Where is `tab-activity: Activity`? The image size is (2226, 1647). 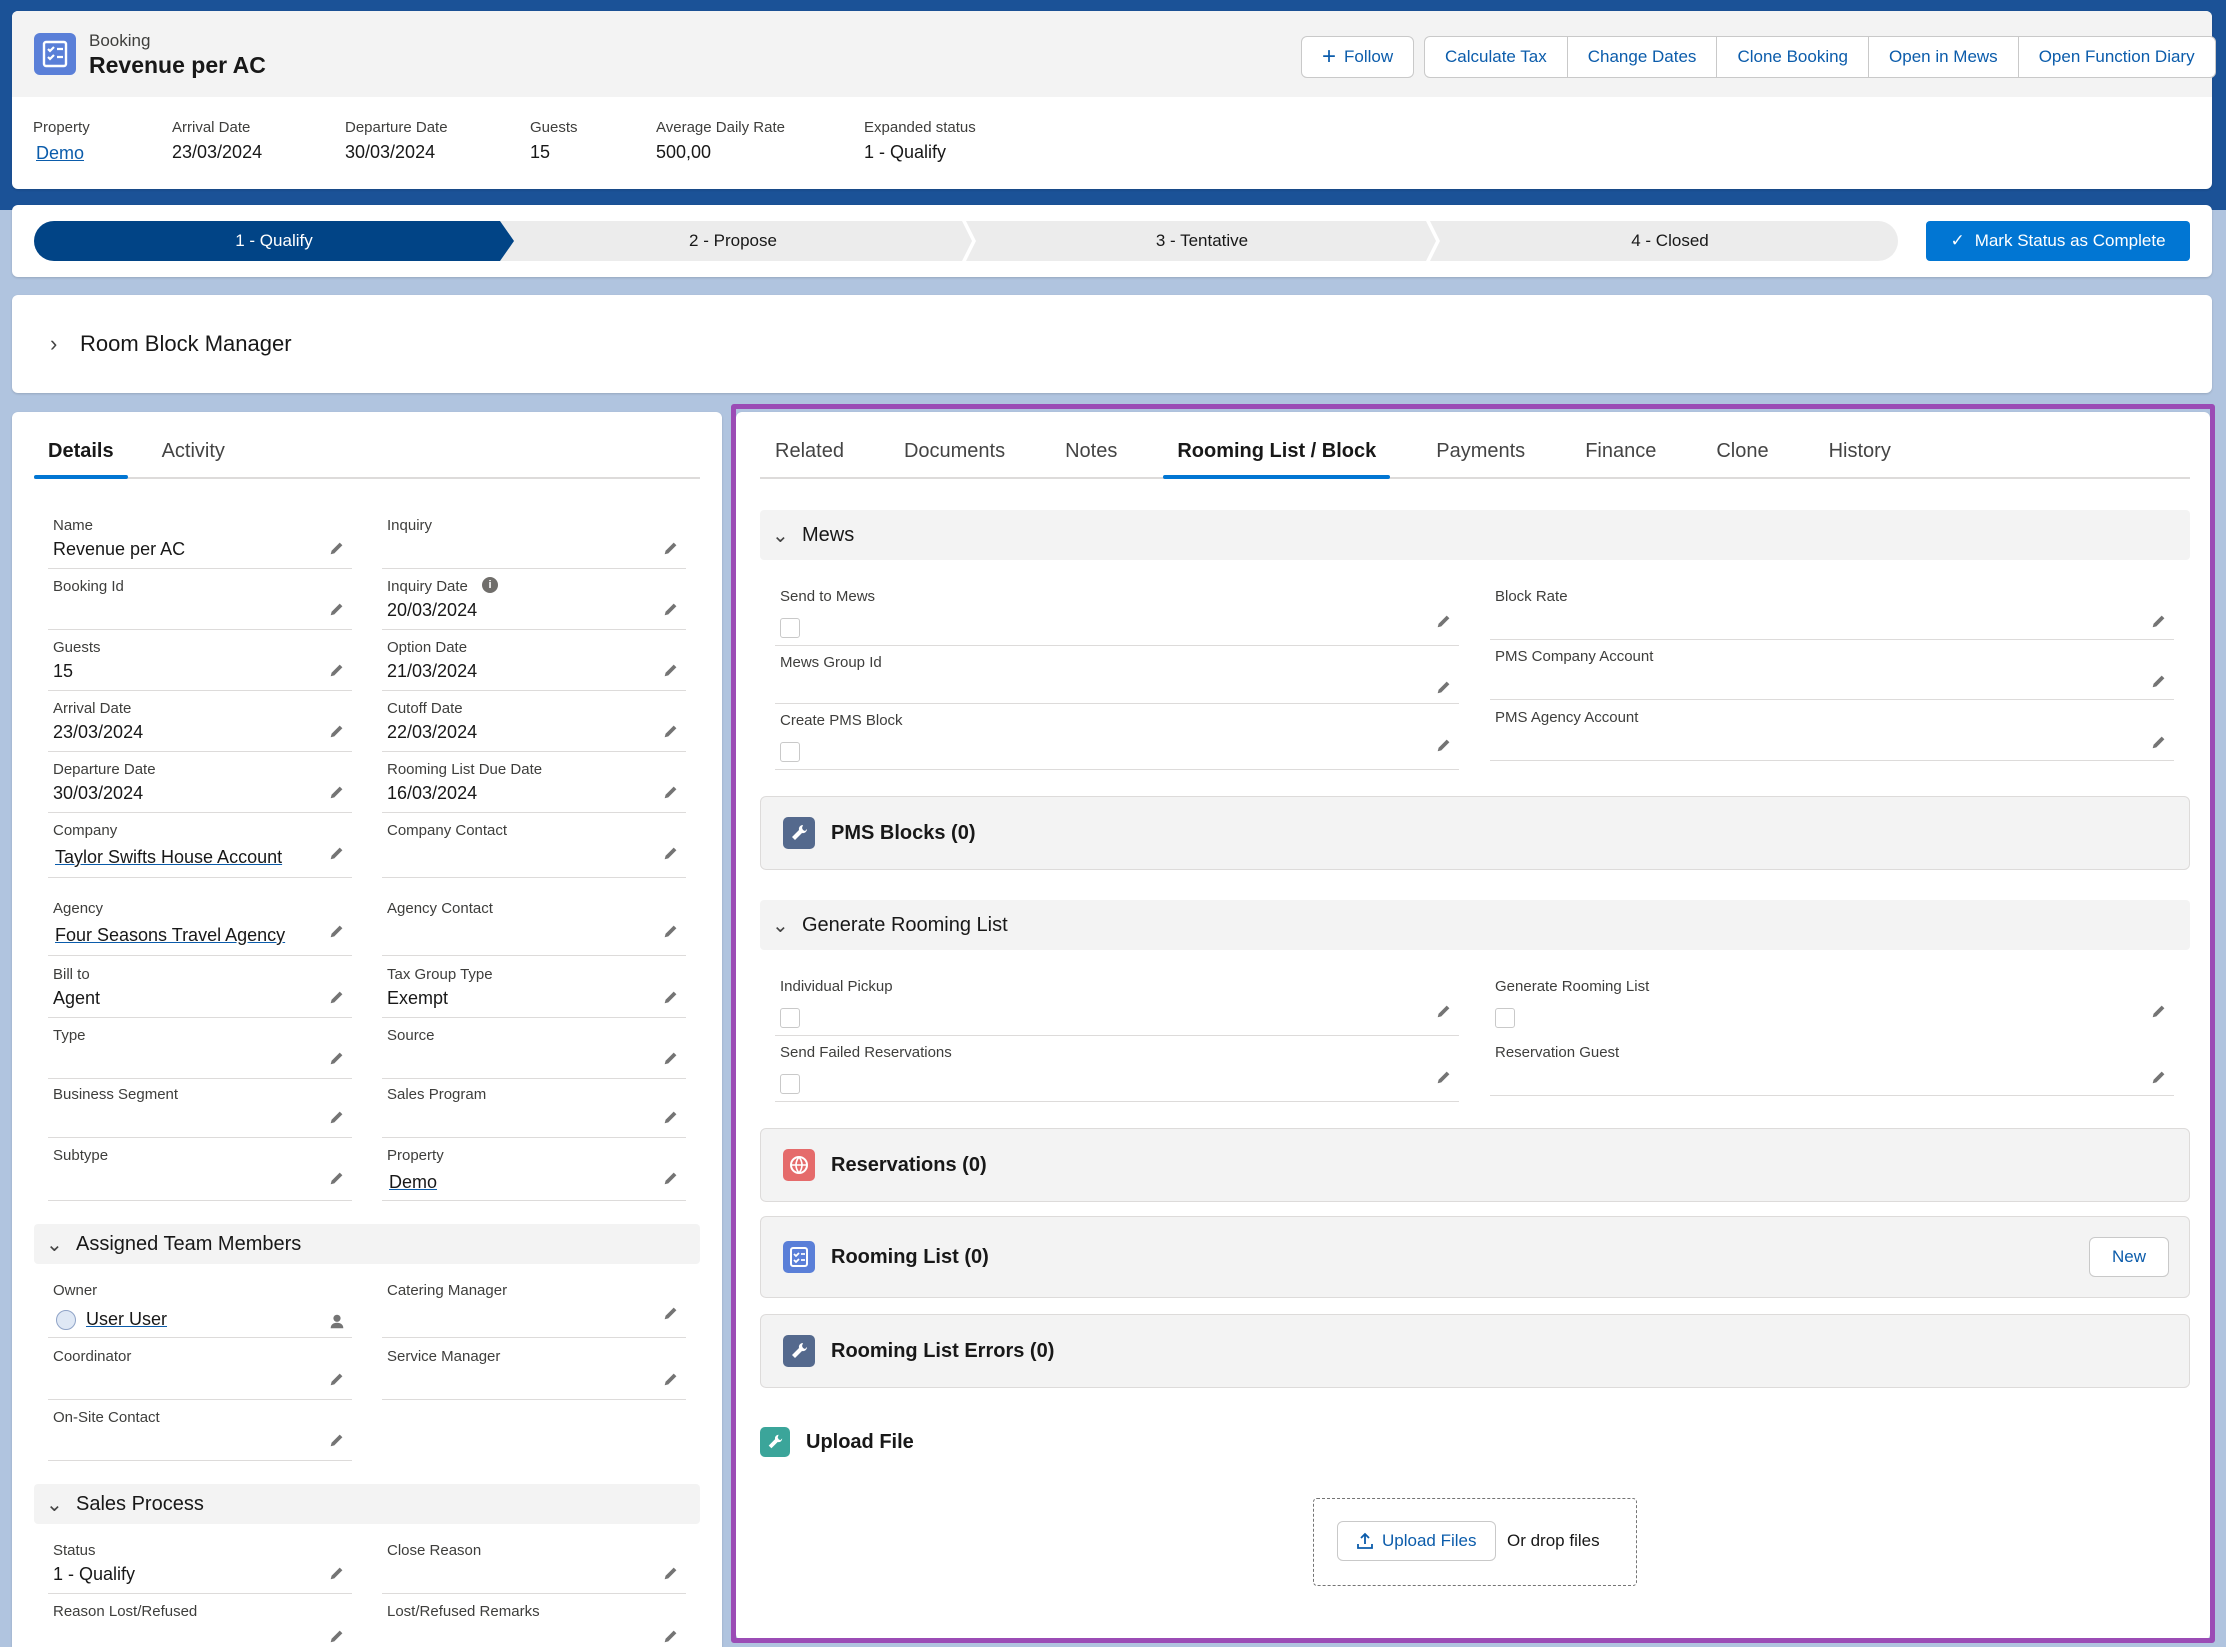
tab-activity: Activity is located at coordinates (193, 458).